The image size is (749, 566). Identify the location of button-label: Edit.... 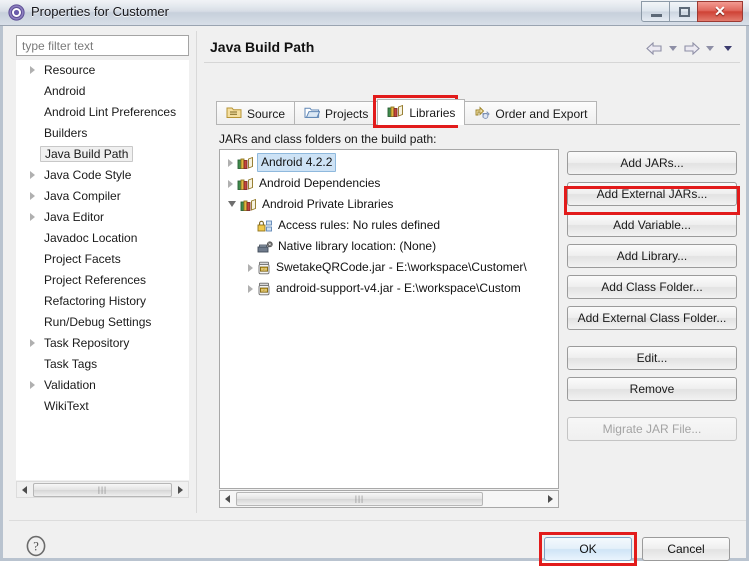
(652, 358).